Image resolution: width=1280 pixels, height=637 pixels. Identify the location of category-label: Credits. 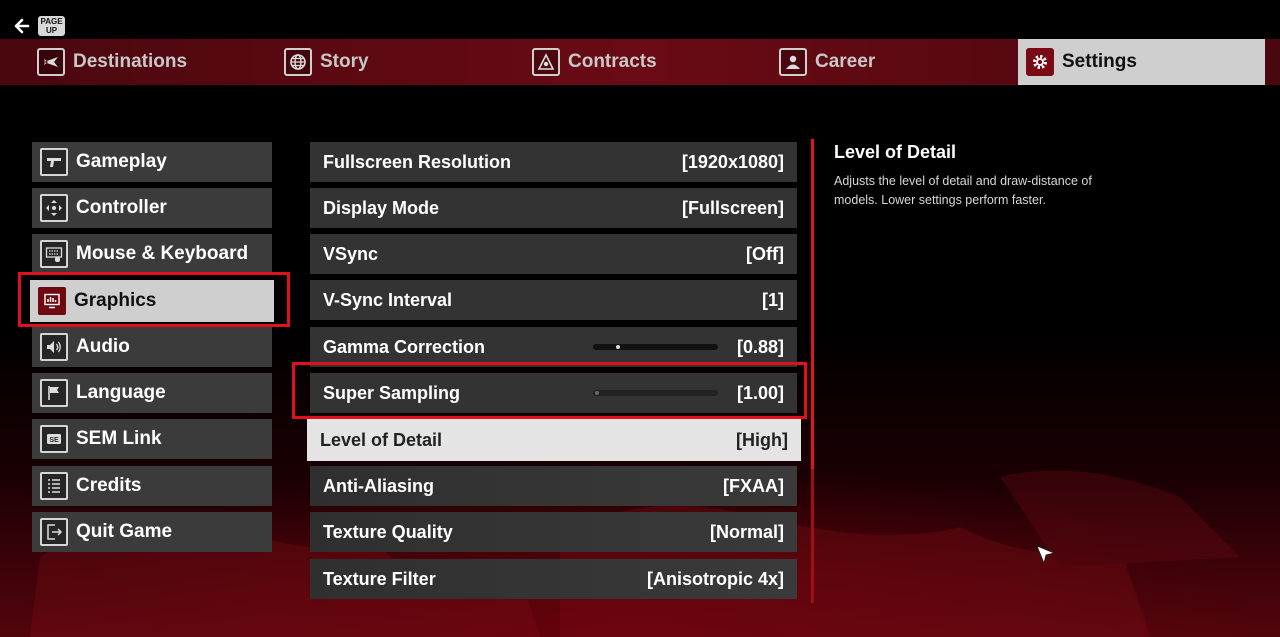
(109, 485).